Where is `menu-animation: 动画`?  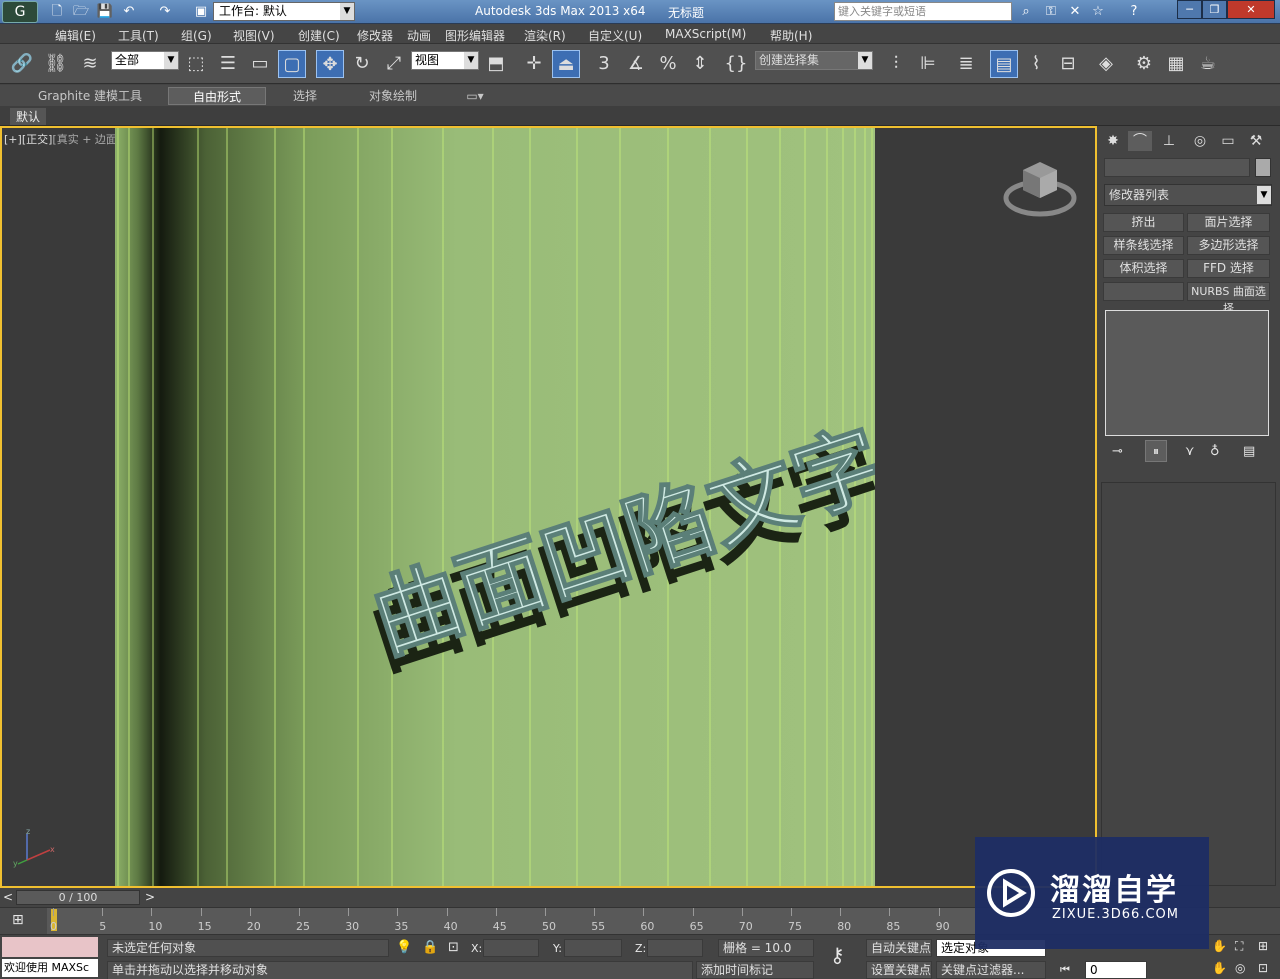
menu-animation: 动画 is located at coordinates (419, 35).